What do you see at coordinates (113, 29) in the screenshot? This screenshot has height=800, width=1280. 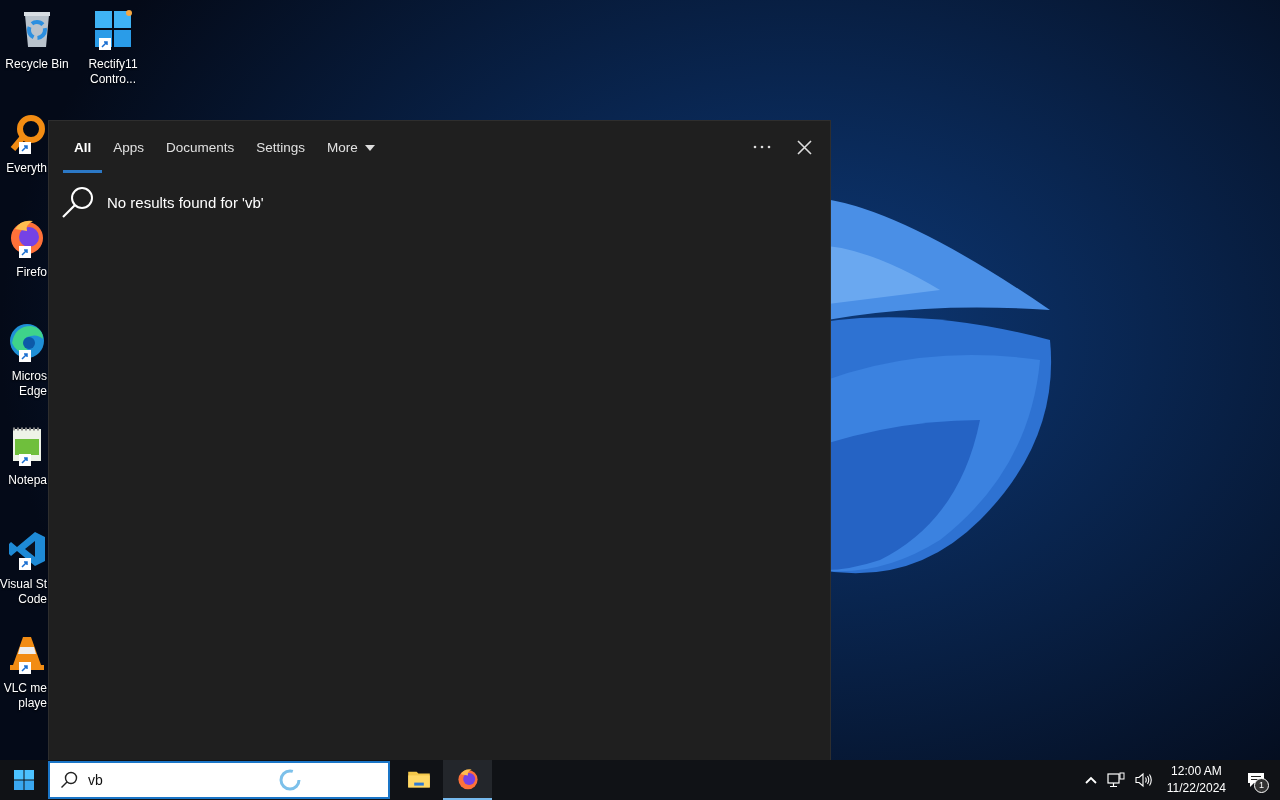 I see `window-tiles-icon` at bounding box center [113, 29].